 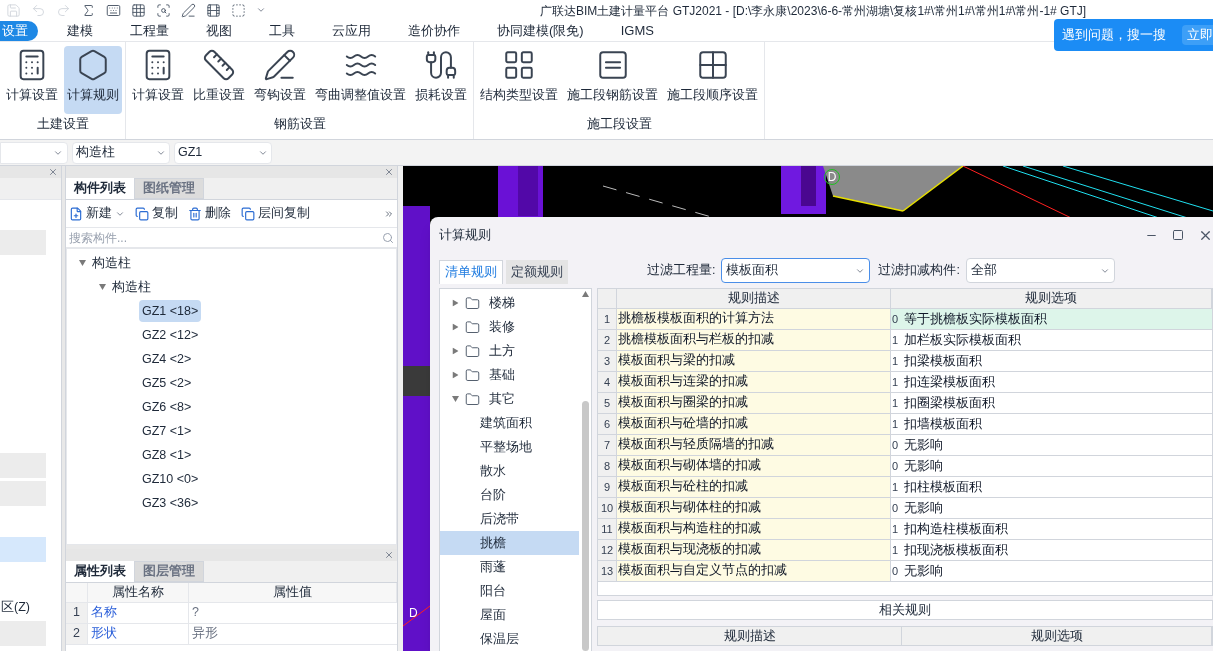 What do you see at coordinates (585, 526) in the screenshot?
I see `scrollbar-thumb` at bounding box center [585, 526].